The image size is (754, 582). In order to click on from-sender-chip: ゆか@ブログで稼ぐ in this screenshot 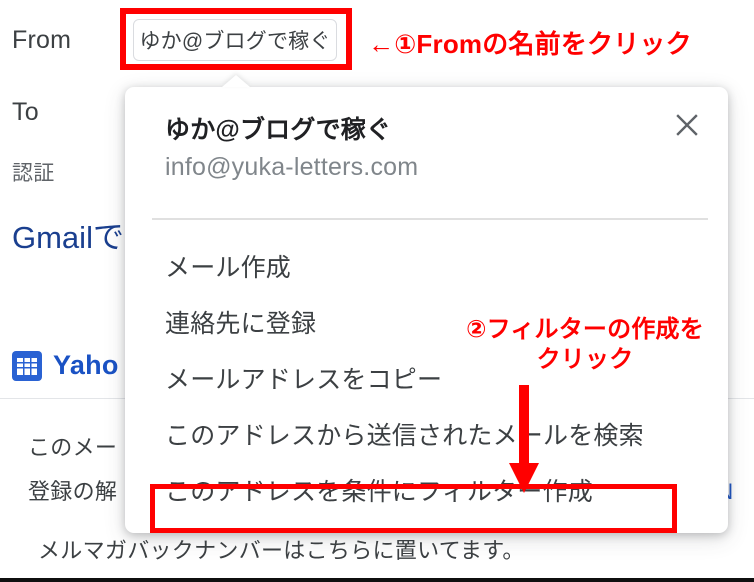, I will do `click(235, 40)`.